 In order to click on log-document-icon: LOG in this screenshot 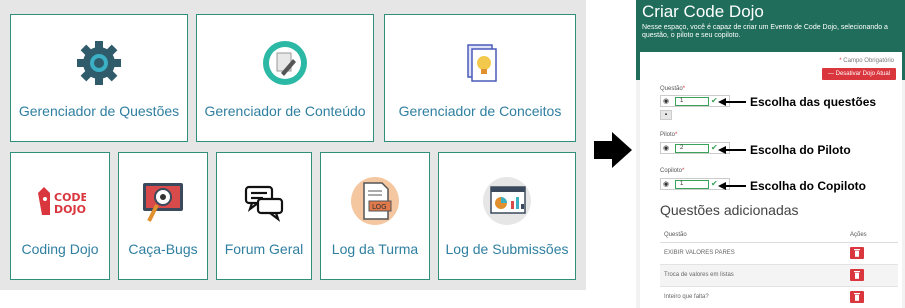, I will do `click(375, 201)`.